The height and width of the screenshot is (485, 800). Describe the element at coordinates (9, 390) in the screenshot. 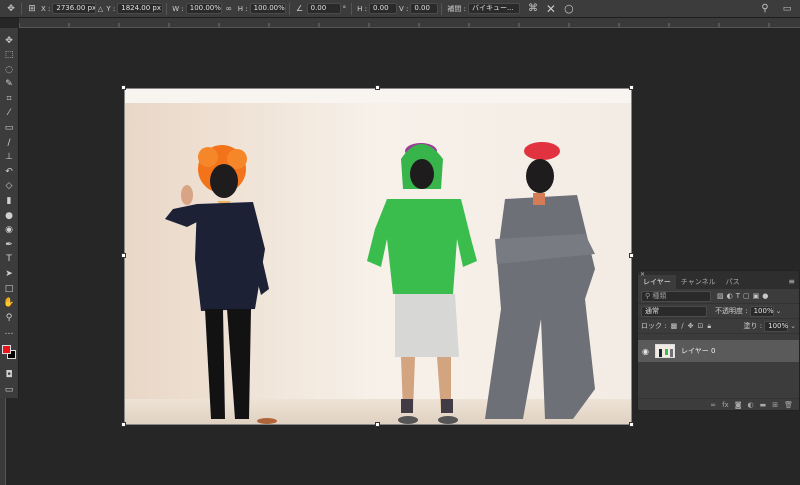

I see `screen-mode-icon: ▭` at that location.